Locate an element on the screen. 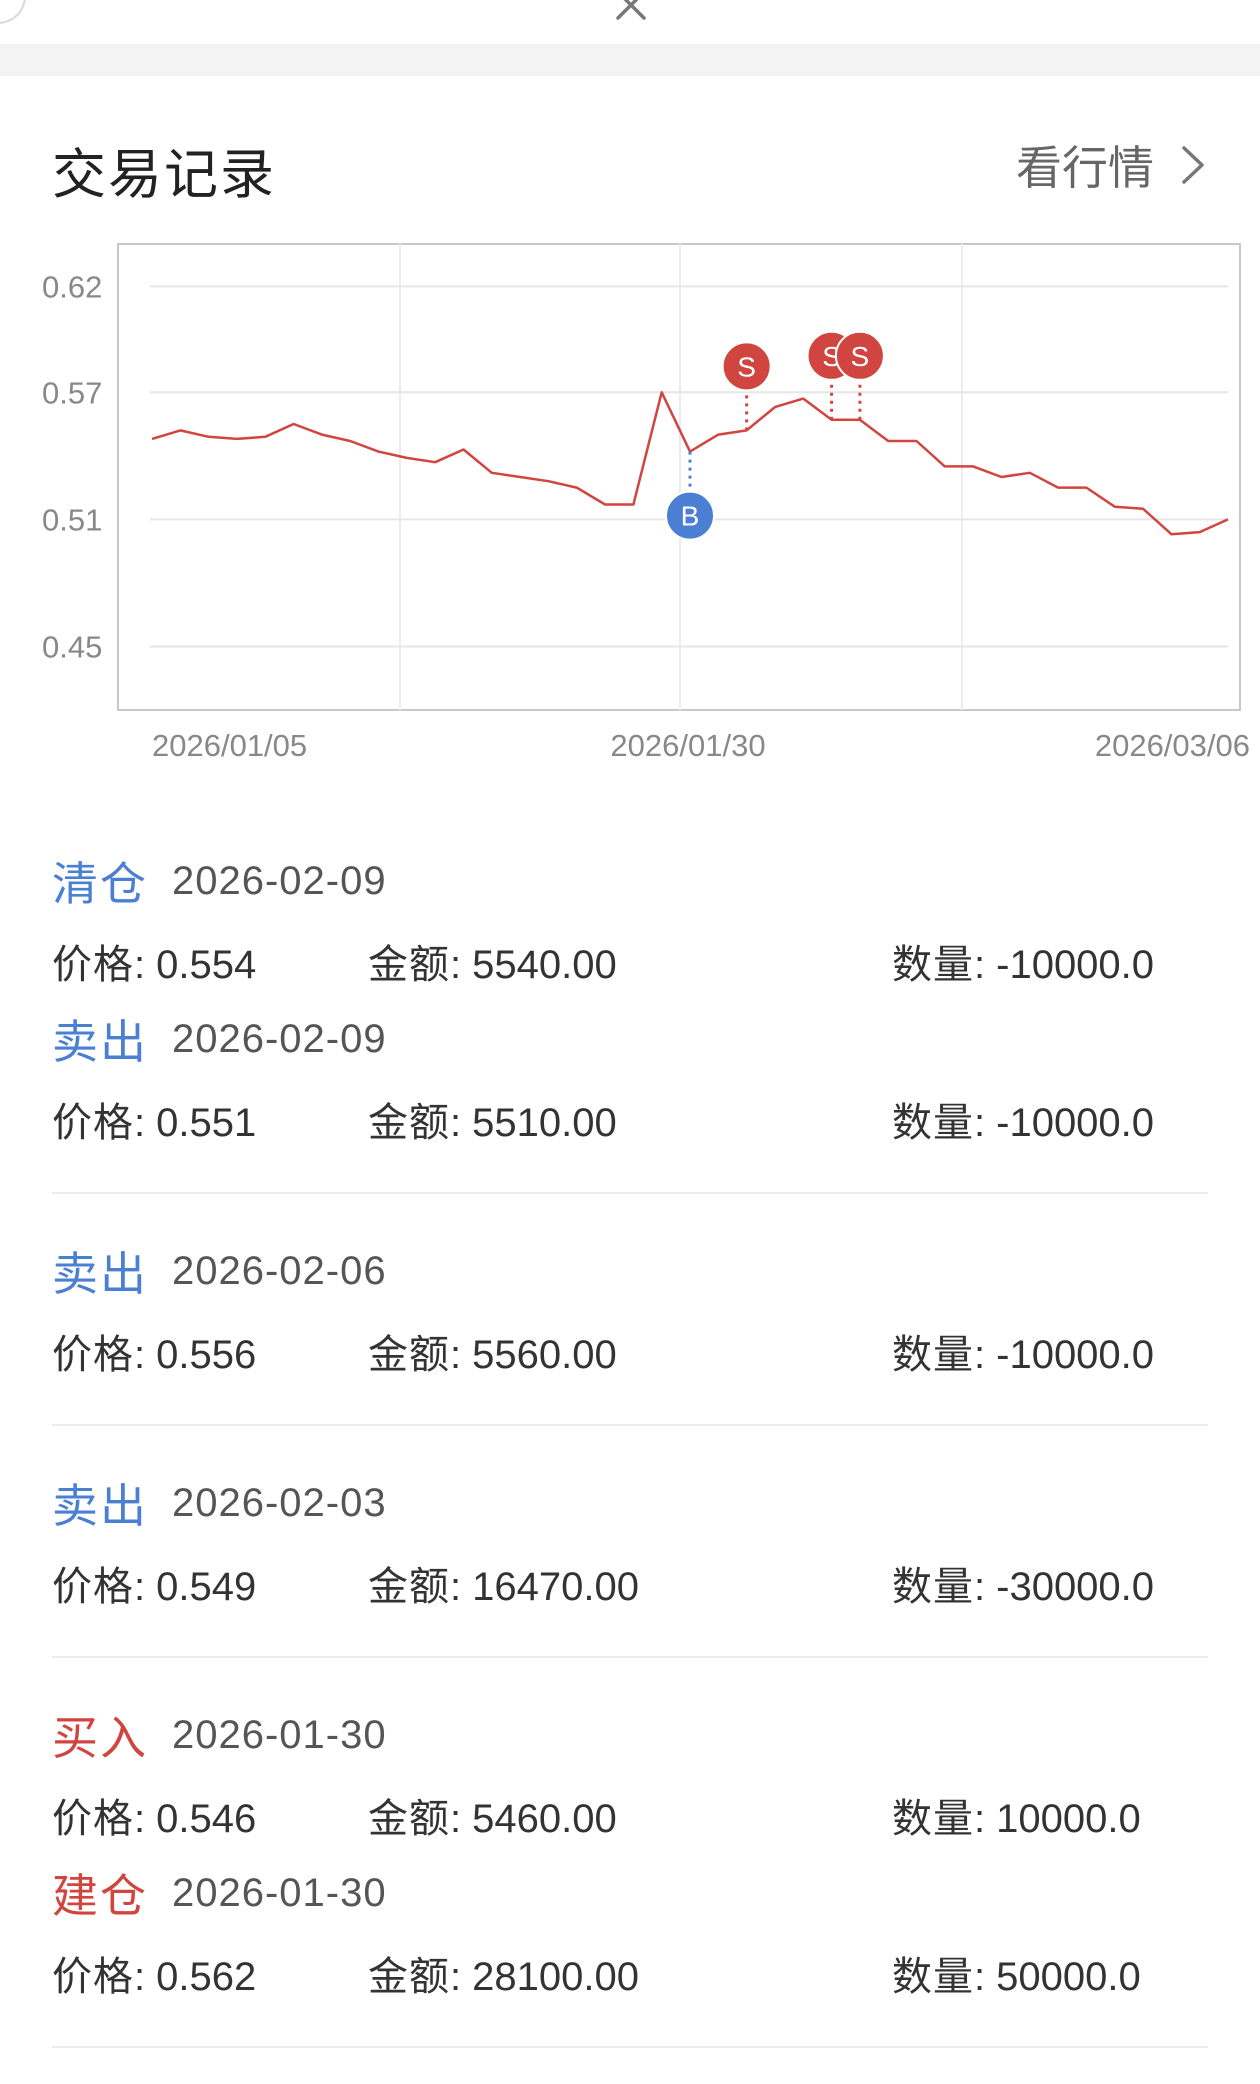 This screenshot has width=1260, height=2084. price-value: 0.551 is located at coordinates (206, 1123).